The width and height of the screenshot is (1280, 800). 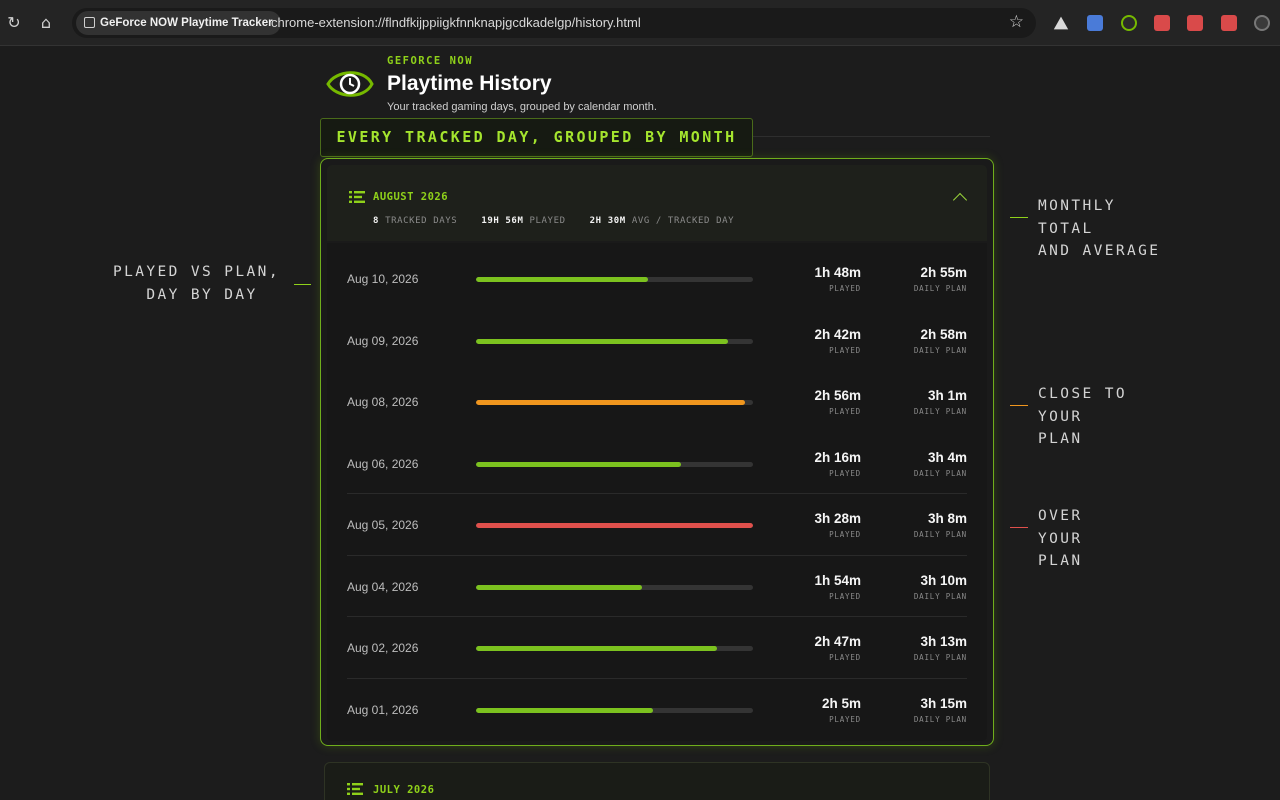 I want to click on drive-extension-icon, so click(x=1061, y=23).